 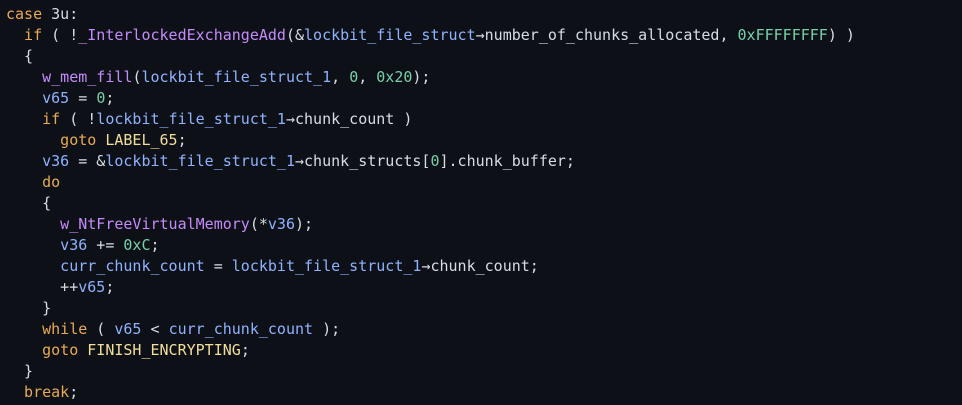 I want to click on code-token: w_NtFreeVirtualMemory, so click(x=128, y=224).